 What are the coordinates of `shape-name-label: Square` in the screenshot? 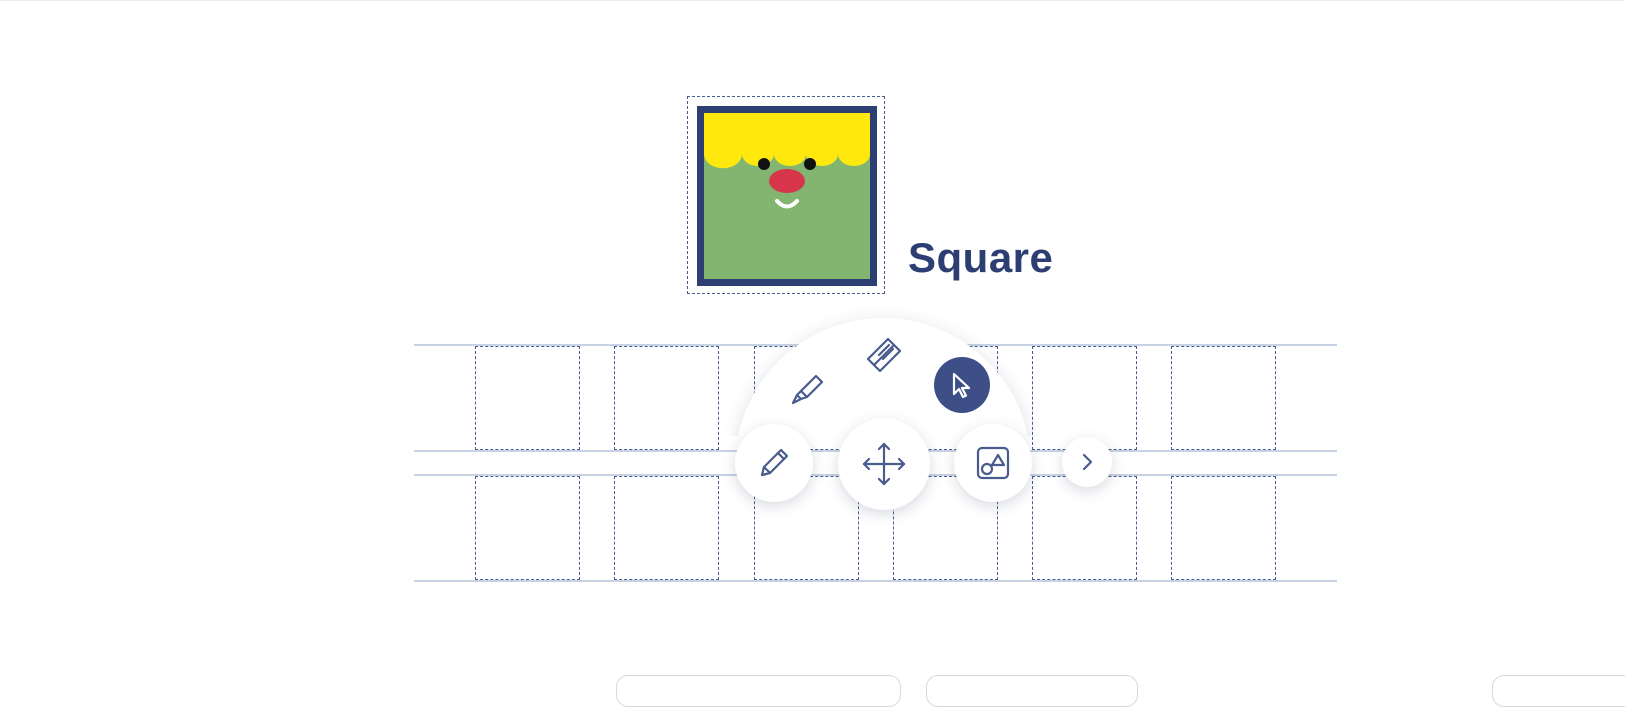 It's located at (981, 257).